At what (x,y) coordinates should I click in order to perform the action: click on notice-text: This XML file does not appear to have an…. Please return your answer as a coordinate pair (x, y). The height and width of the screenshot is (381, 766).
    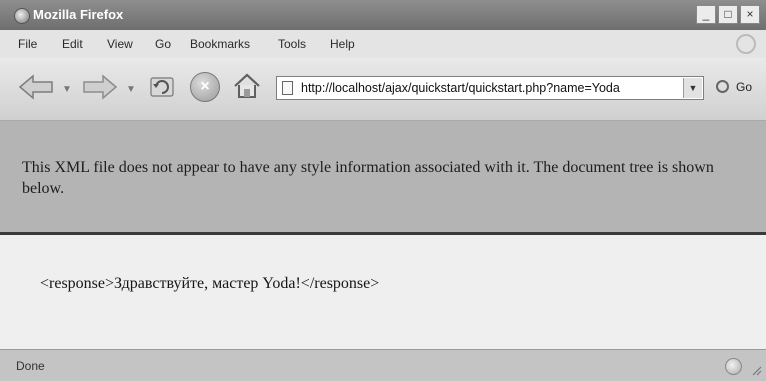
    Looking at the image, I should click on (368, 178).